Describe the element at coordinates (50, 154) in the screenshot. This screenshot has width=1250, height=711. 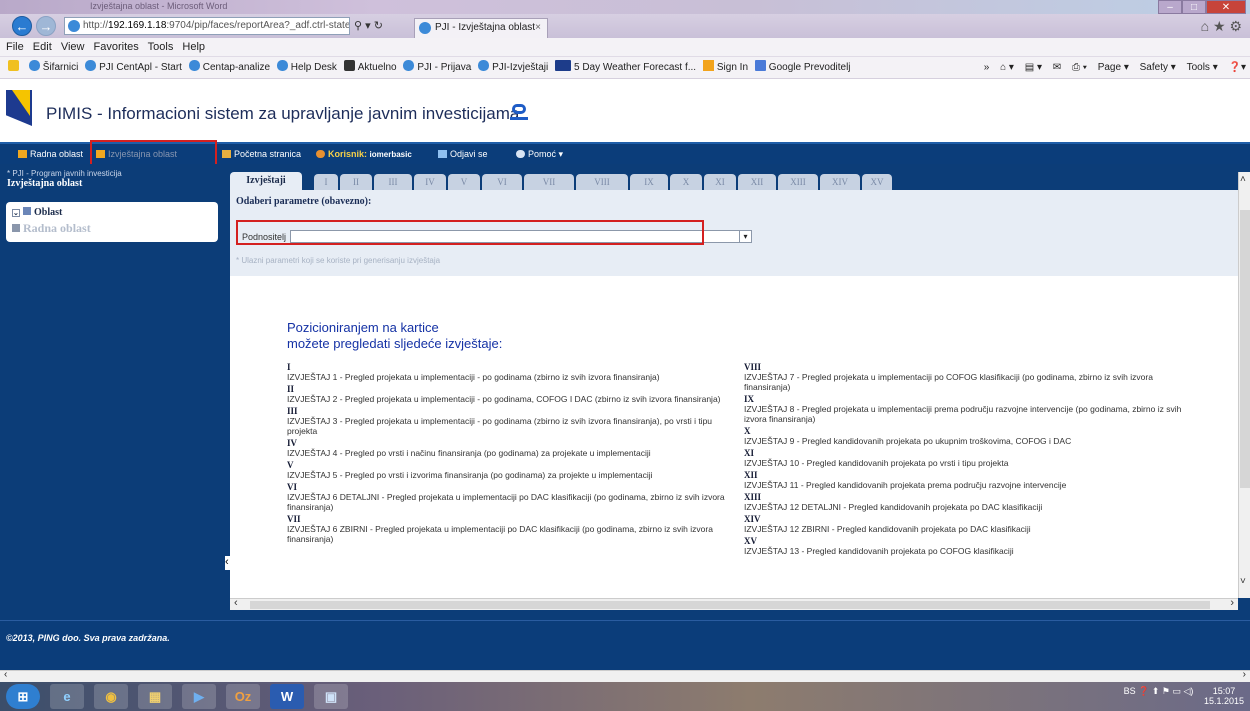
I see `nav-radna-oblast: Radna oblast` at that location.